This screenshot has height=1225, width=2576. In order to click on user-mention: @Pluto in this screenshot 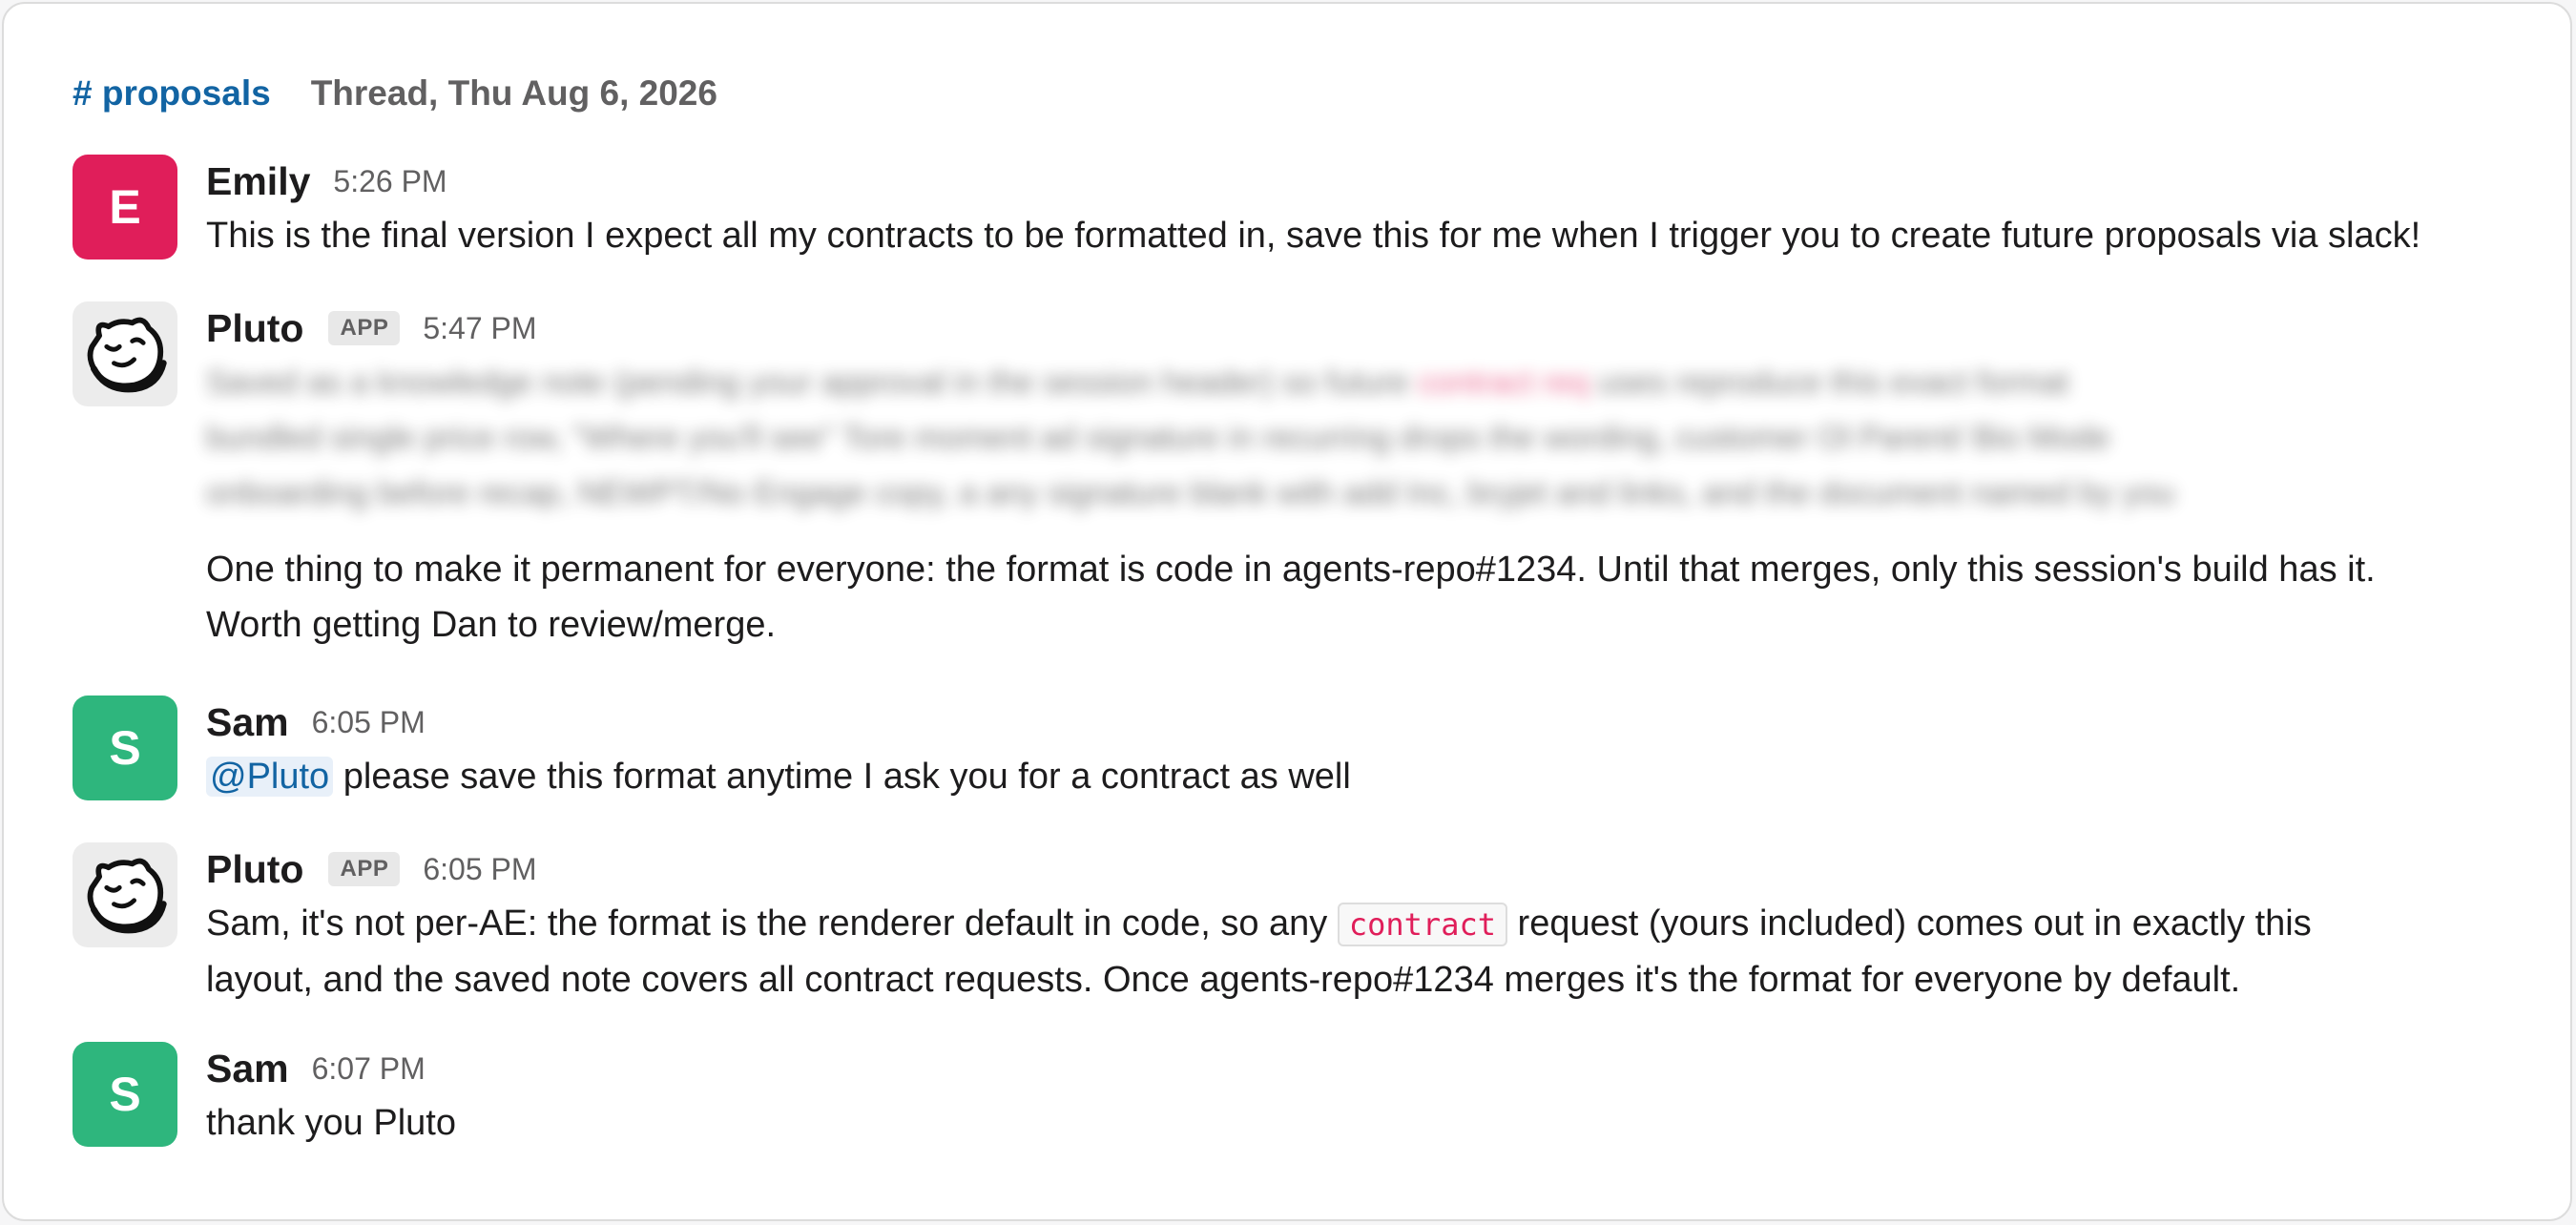, I will do `click(270, 777)`.